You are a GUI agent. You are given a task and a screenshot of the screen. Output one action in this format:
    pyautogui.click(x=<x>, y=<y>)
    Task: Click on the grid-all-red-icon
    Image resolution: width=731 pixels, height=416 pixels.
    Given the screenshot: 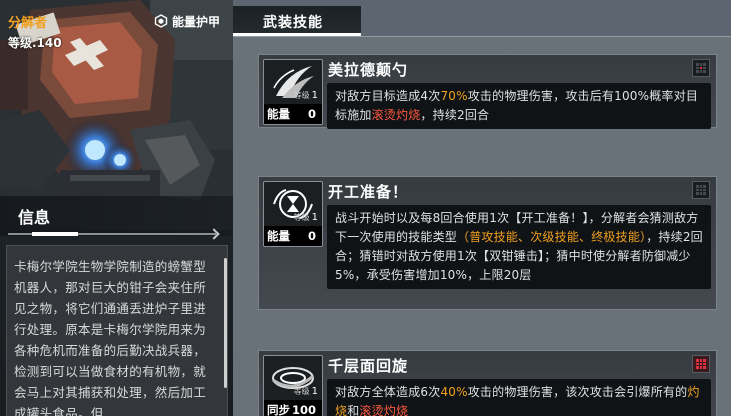 What is the action you would take?
    pyautogui.click(x=701, y=364)
    